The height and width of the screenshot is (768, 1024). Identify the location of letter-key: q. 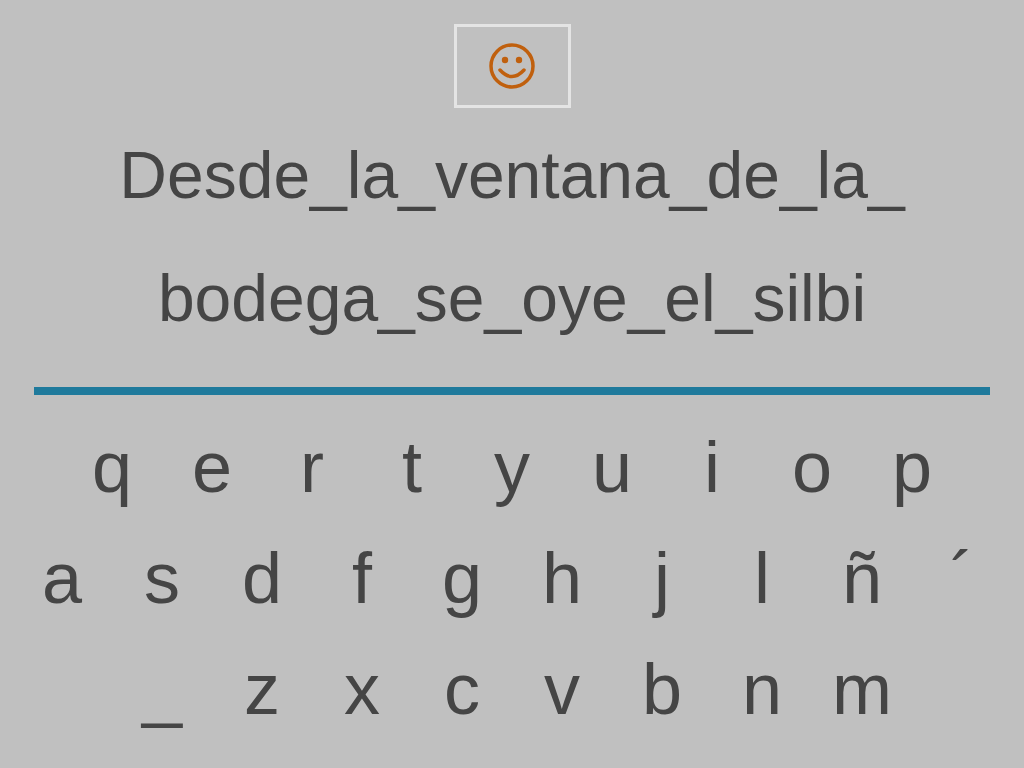
(112, 466).